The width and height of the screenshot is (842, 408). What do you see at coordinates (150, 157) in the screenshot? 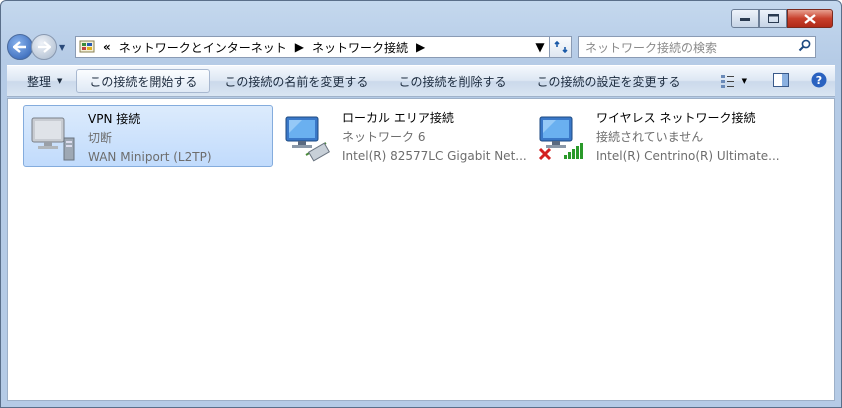
I see `connection-device: WAN Miniport (L2TP)` at bounding box center [150, 157].